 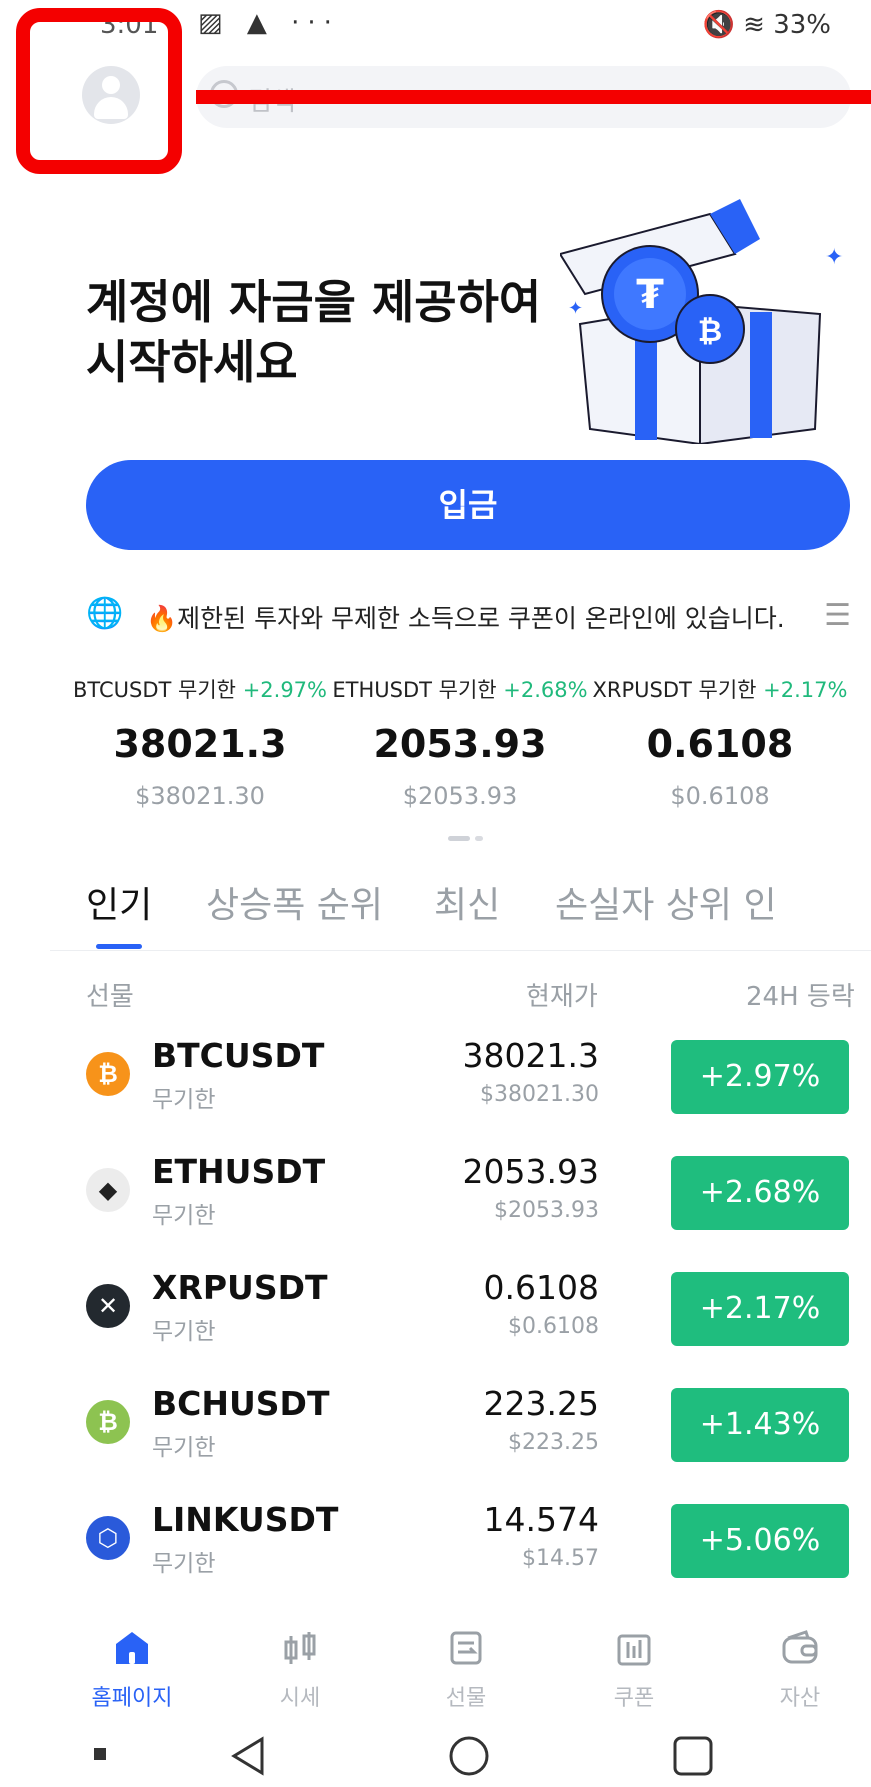 I want to click on annotation-line, so click(x=533, y=97).